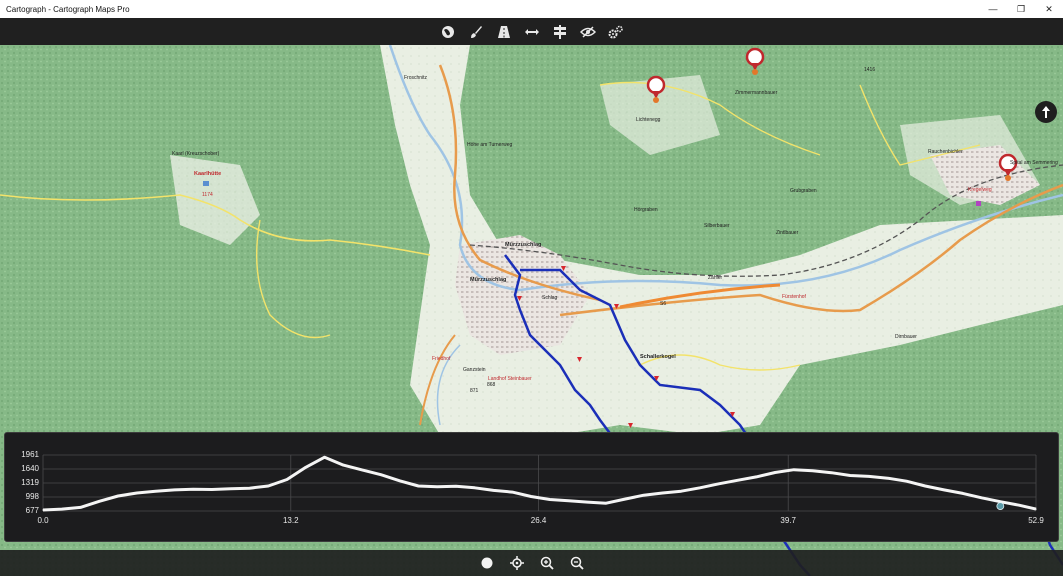 The width and height of the screenshot is (1063, 576). What do you see at coordinates (658, 357) in the screenshot?
I see `map-label-schaller: Schallerkogel` at bounding box center [658, 357].